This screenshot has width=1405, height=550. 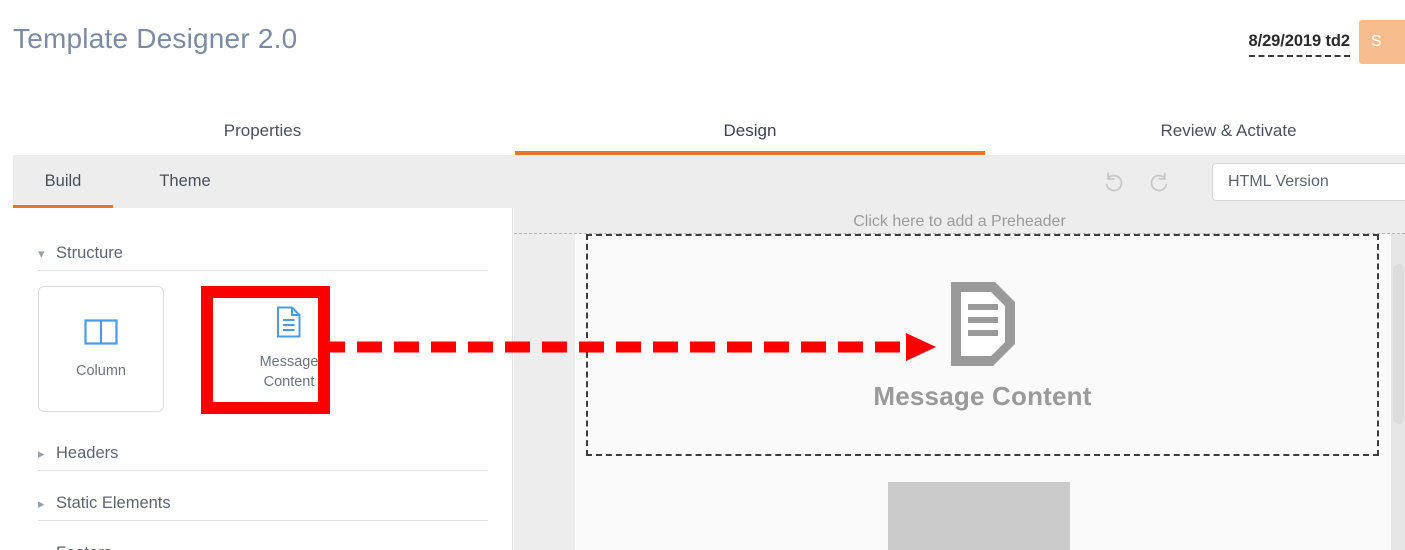 I want to click on document-name-field: 8/29/2019 td2, so click(x=1299, y=44).